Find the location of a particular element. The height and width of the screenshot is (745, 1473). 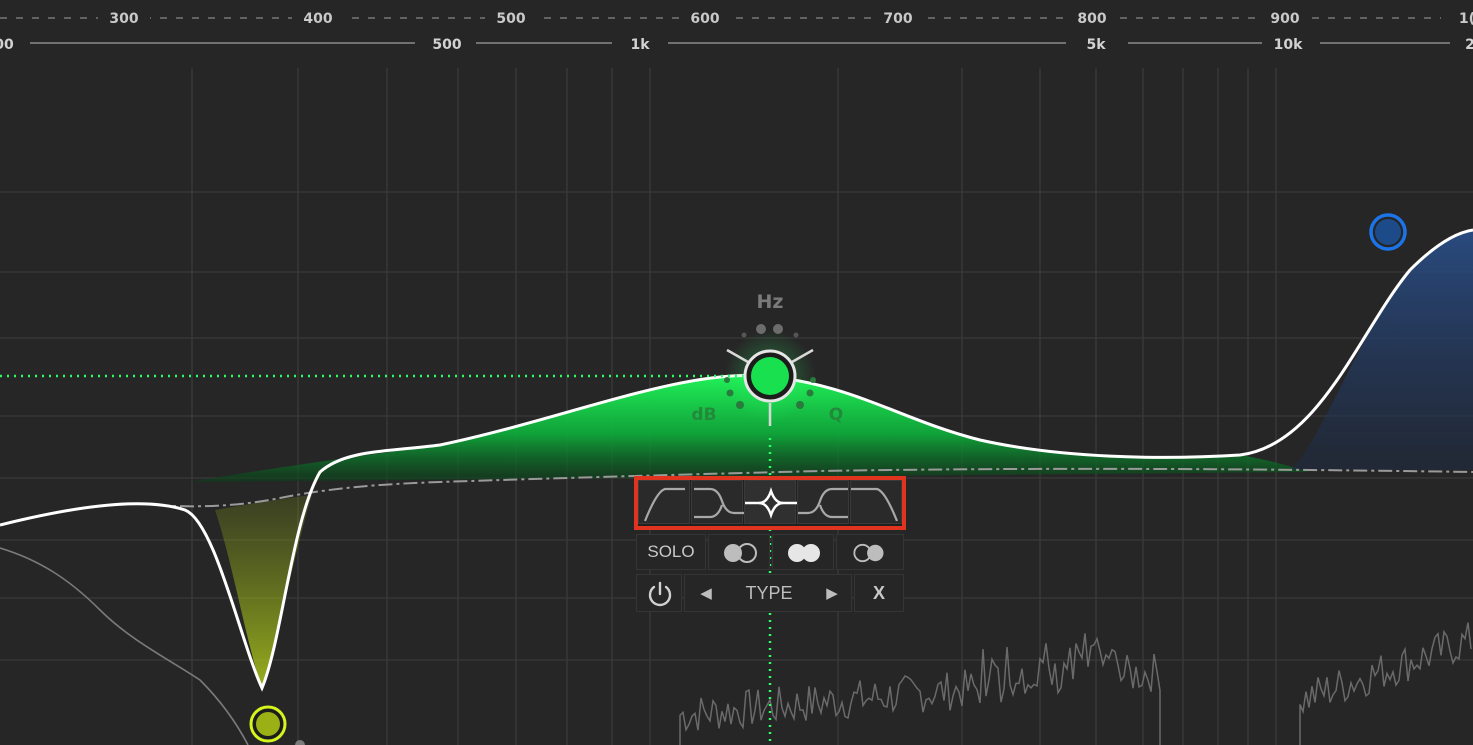

notch-band-node is located at coordinates (268, 724).